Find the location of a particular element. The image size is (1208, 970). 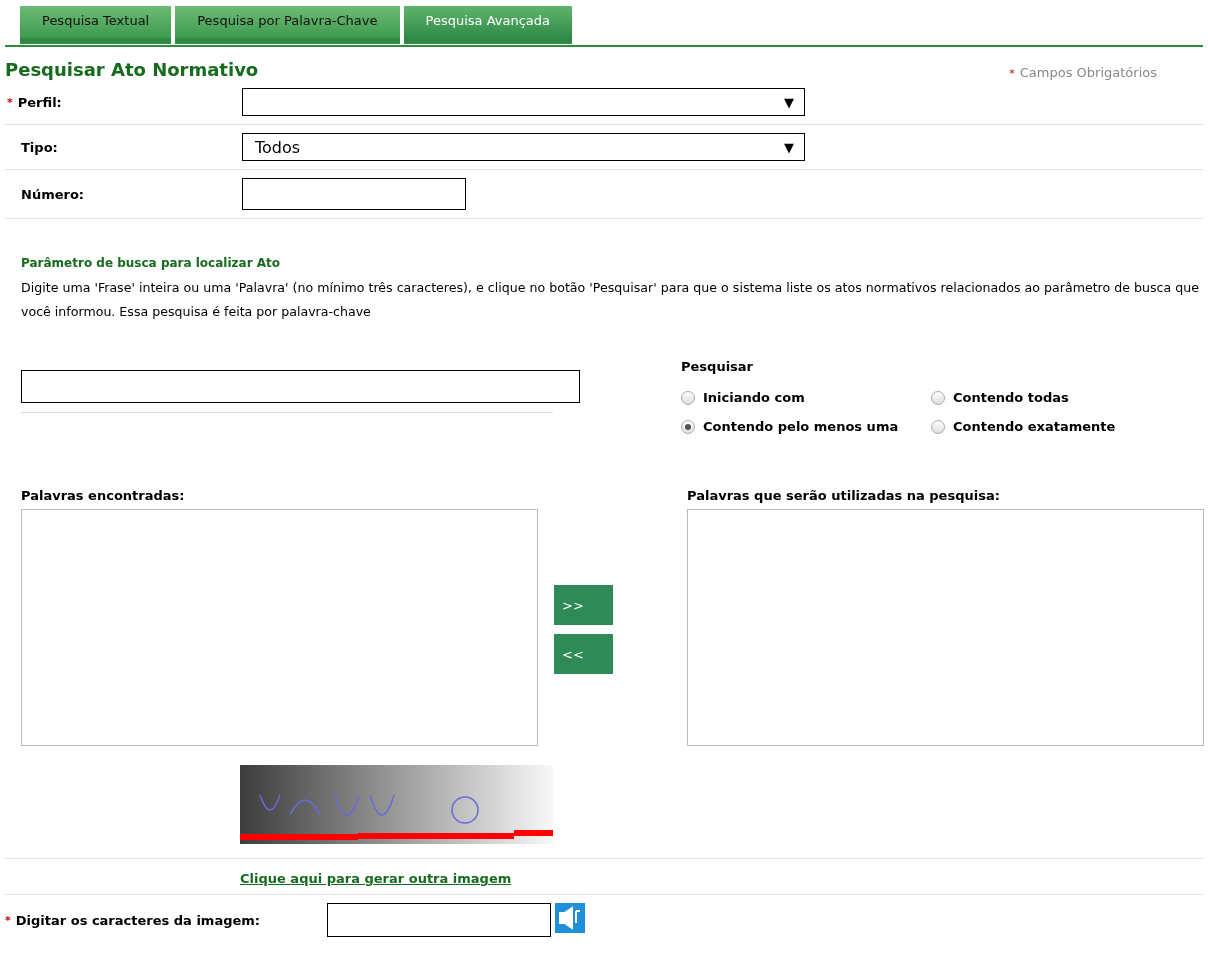

page-title: Pesquisar Ato Normativo is located at coordinates (132, 69).